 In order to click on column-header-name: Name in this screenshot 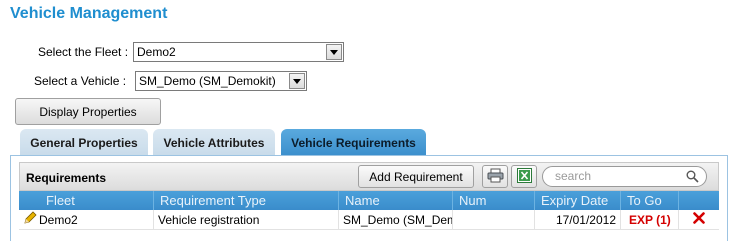, I will do `click(396, 200)`.